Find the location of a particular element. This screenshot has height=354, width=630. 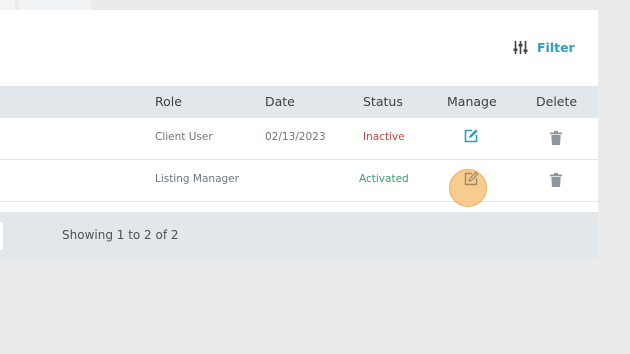

filter-label: Filter is located at coordinates (556, 47).